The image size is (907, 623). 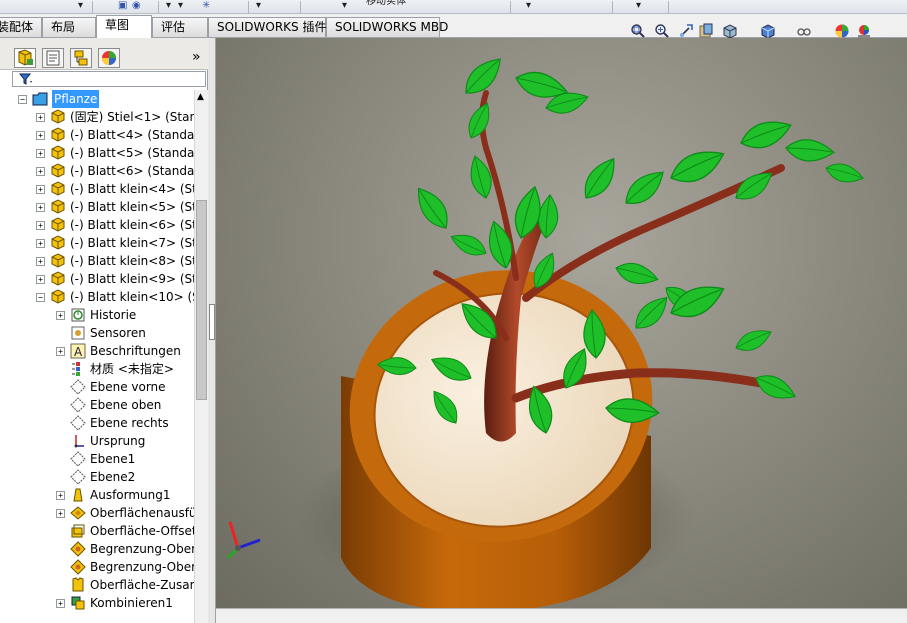 I want to click on tree-item: Oberfläche-Zusammenfügen, so click(x=97, y=585).